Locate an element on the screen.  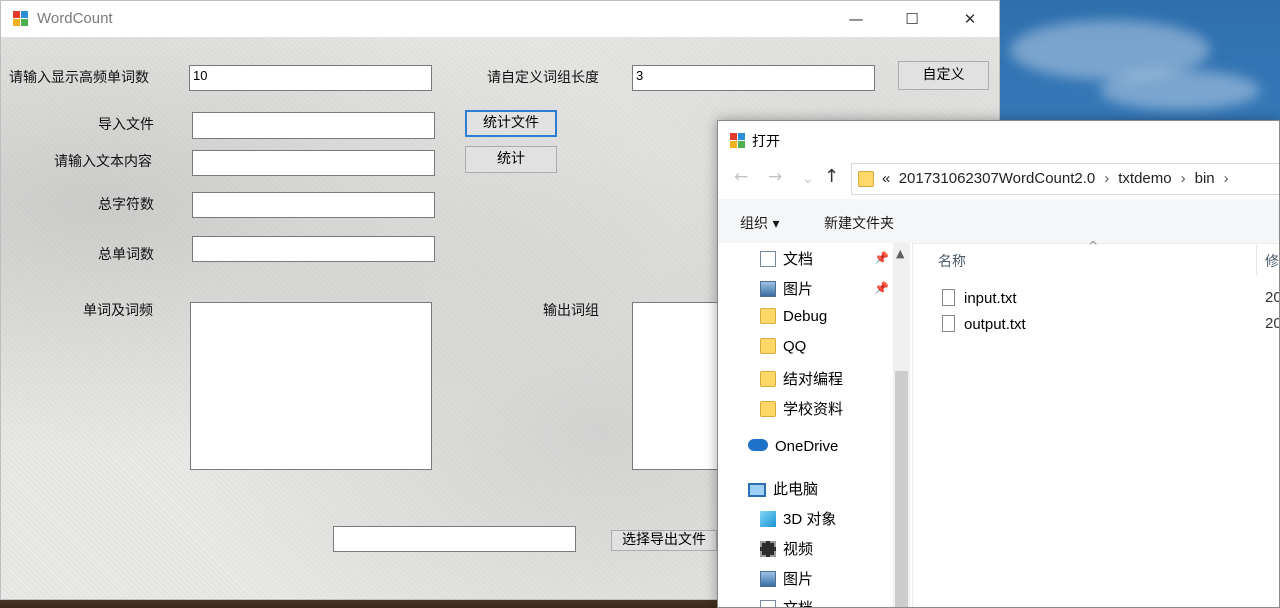
this-pc-icon is located at coordinates (757, 490).